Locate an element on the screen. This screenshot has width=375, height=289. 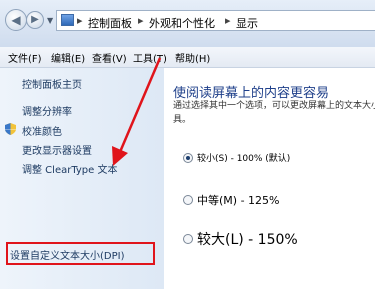
menu-bar: 文件(F) 编辑(E) 查看(V) 工具(T) 帮助(H) is located at coordinates (187, 57).